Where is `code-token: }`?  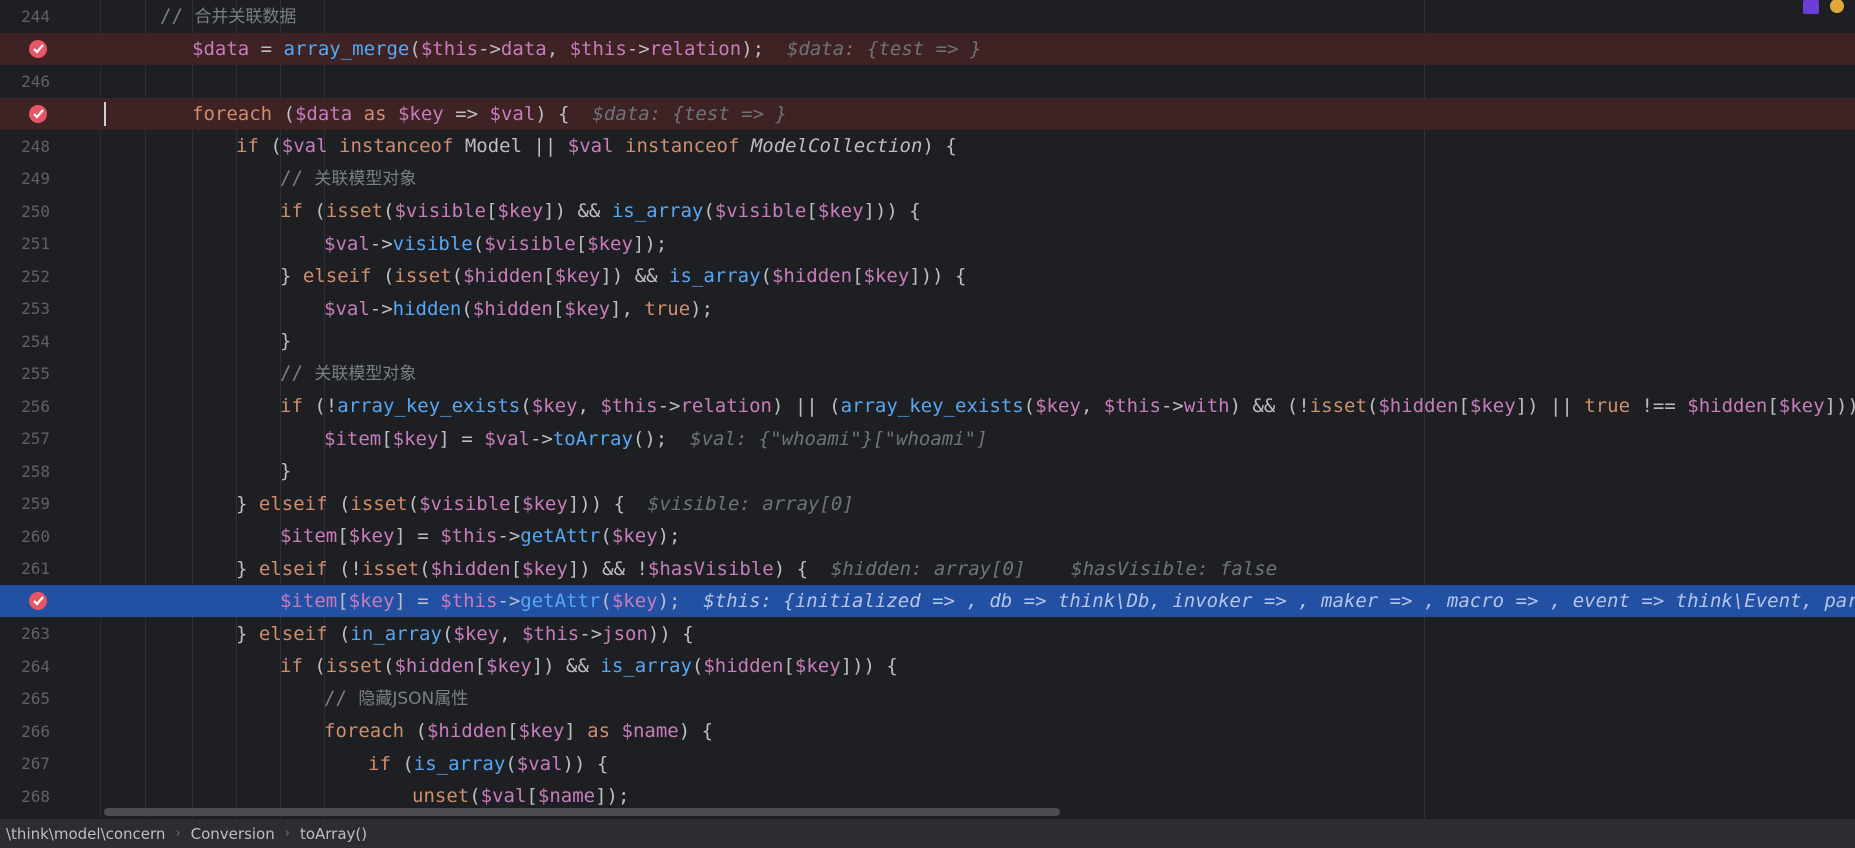 code-token: } is located at coordinates (291, 276).